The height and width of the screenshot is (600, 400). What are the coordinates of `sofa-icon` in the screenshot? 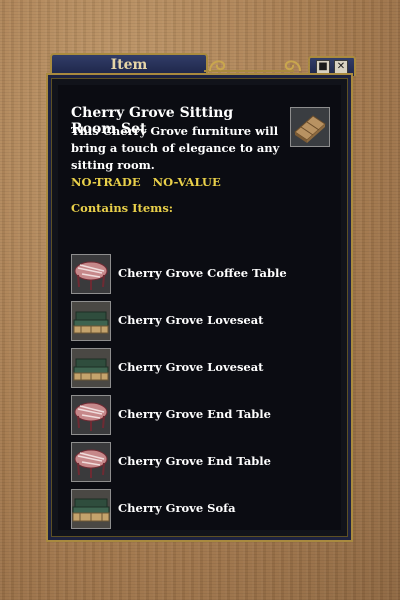 It's located at (91, 509).